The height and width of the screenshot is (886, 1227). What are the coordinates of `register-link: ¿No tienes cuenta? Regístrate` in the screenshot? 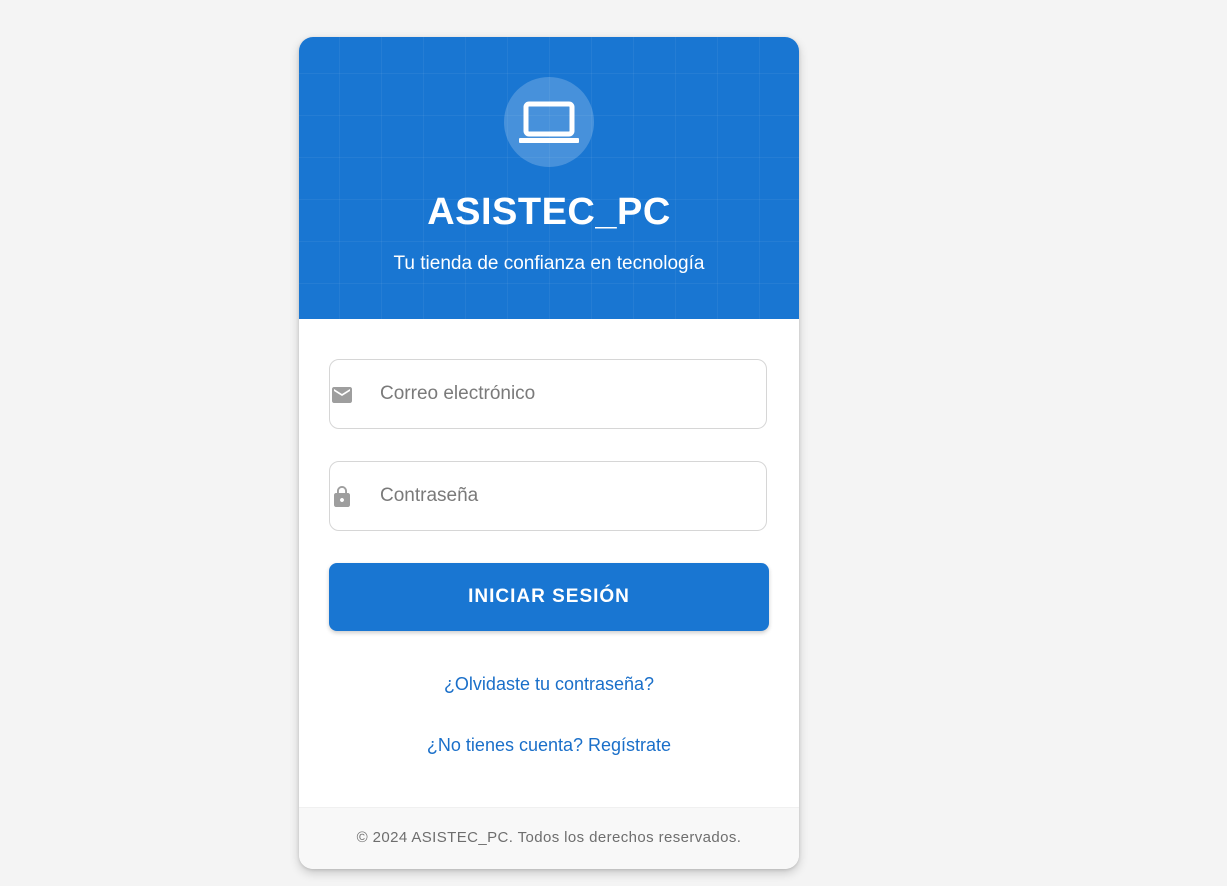 It's located at (549, 745).